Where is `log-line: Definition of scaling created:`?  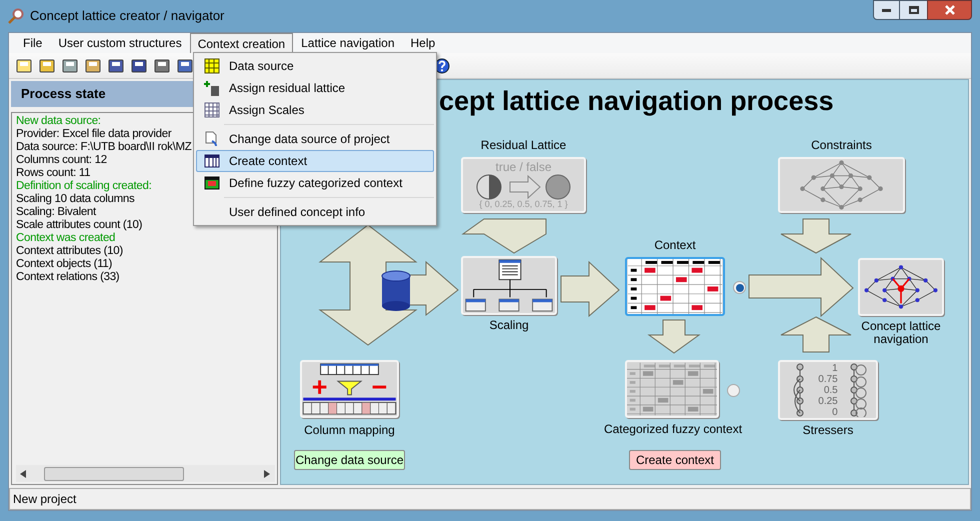
log-line: Definition of scaling created: is located at coordinates (84, 186).